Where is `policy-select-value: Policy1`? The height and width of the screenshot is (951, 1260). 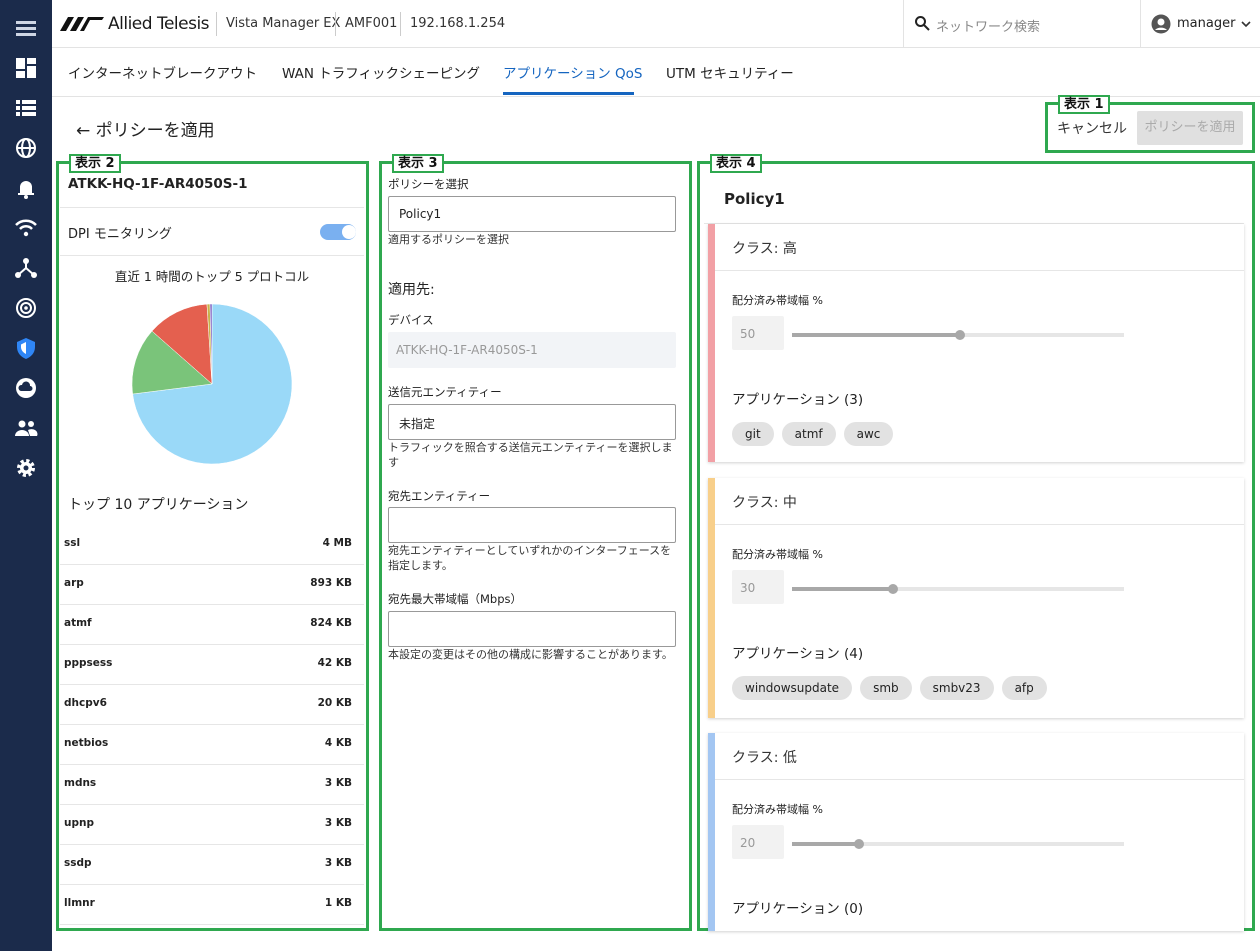
policy-select-value: Policy1 is located at coordinates (420, 214).